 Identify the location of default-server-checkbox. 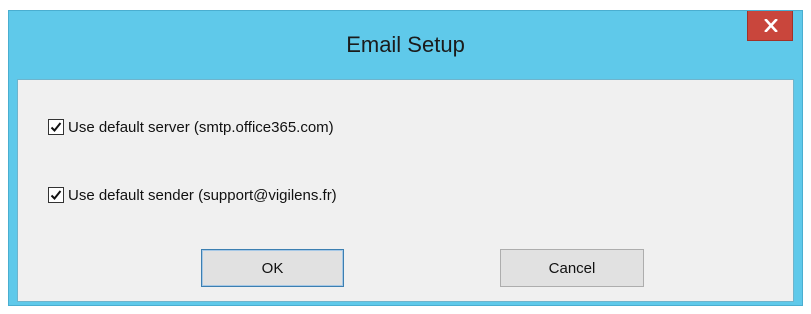
(56, 127).